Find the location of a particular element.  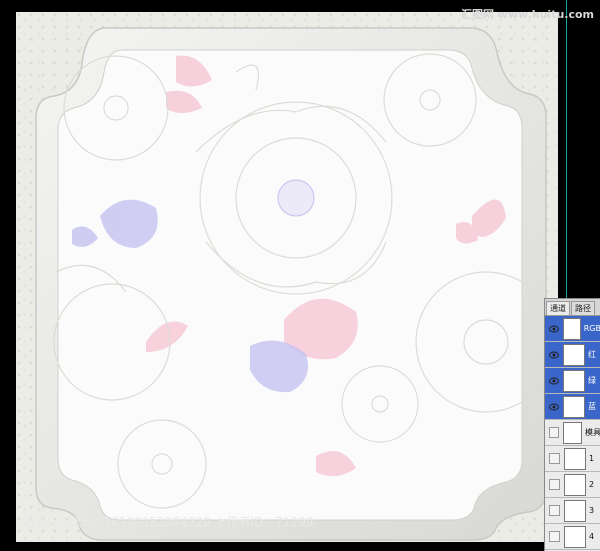

channel-row: 4 is located at coordinates (572, 537).